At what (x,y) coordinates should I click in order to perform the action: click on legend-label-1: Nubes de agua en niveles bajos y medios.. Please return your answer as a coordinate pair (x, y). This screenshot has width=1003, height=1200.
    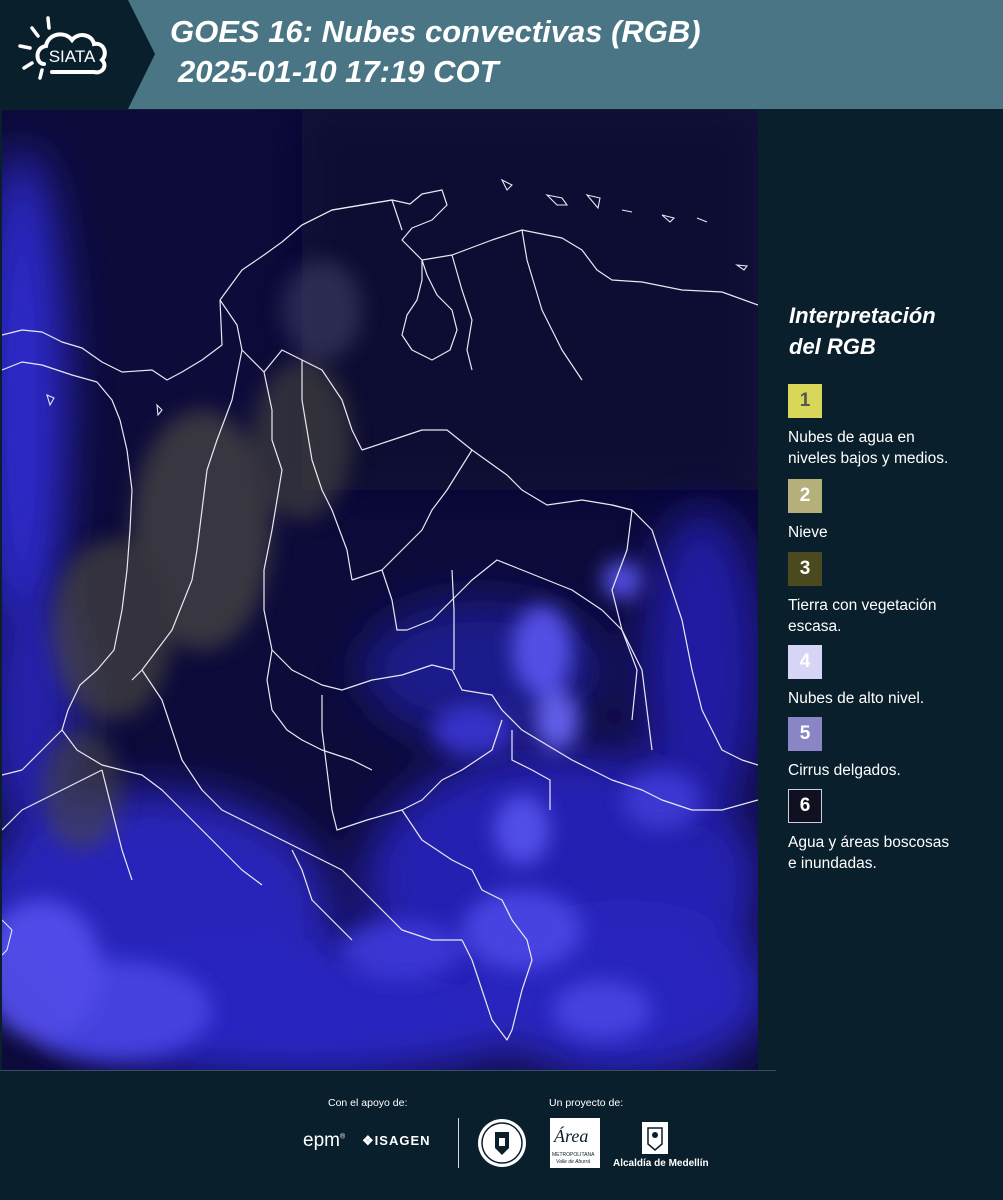
    Looking at the image, I should click on (868, 448).